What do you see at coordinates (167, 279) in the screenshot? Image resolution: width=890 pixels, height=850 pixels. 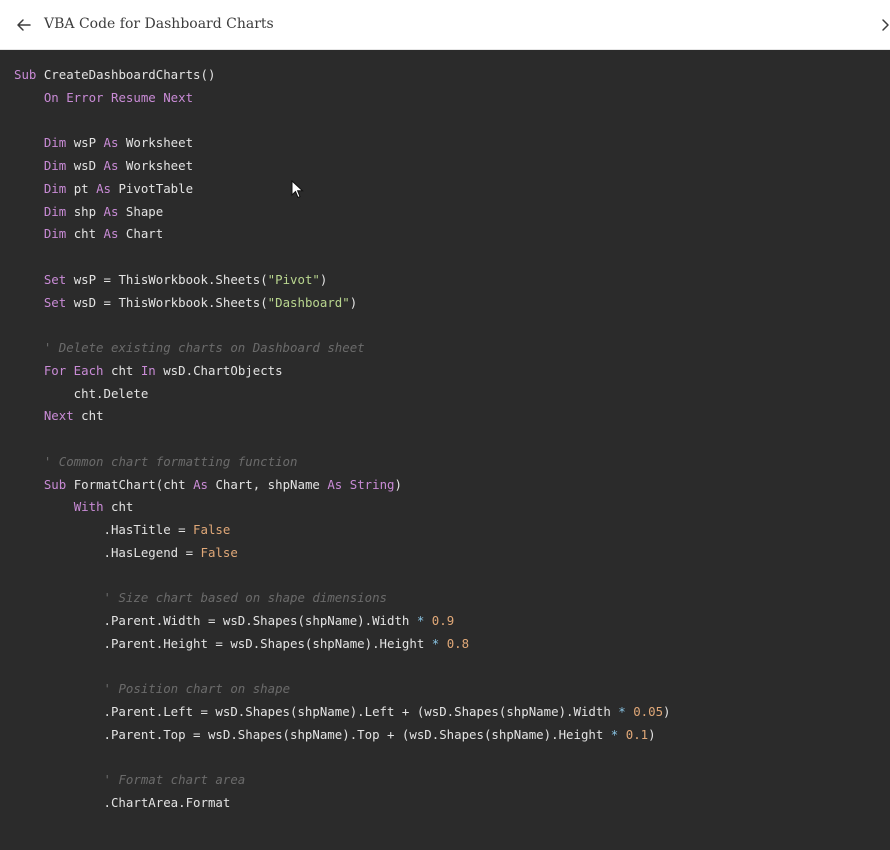 I see `code-token: wsP = ThisWorkbook.Sheets(` at bounding box center [167, 279].